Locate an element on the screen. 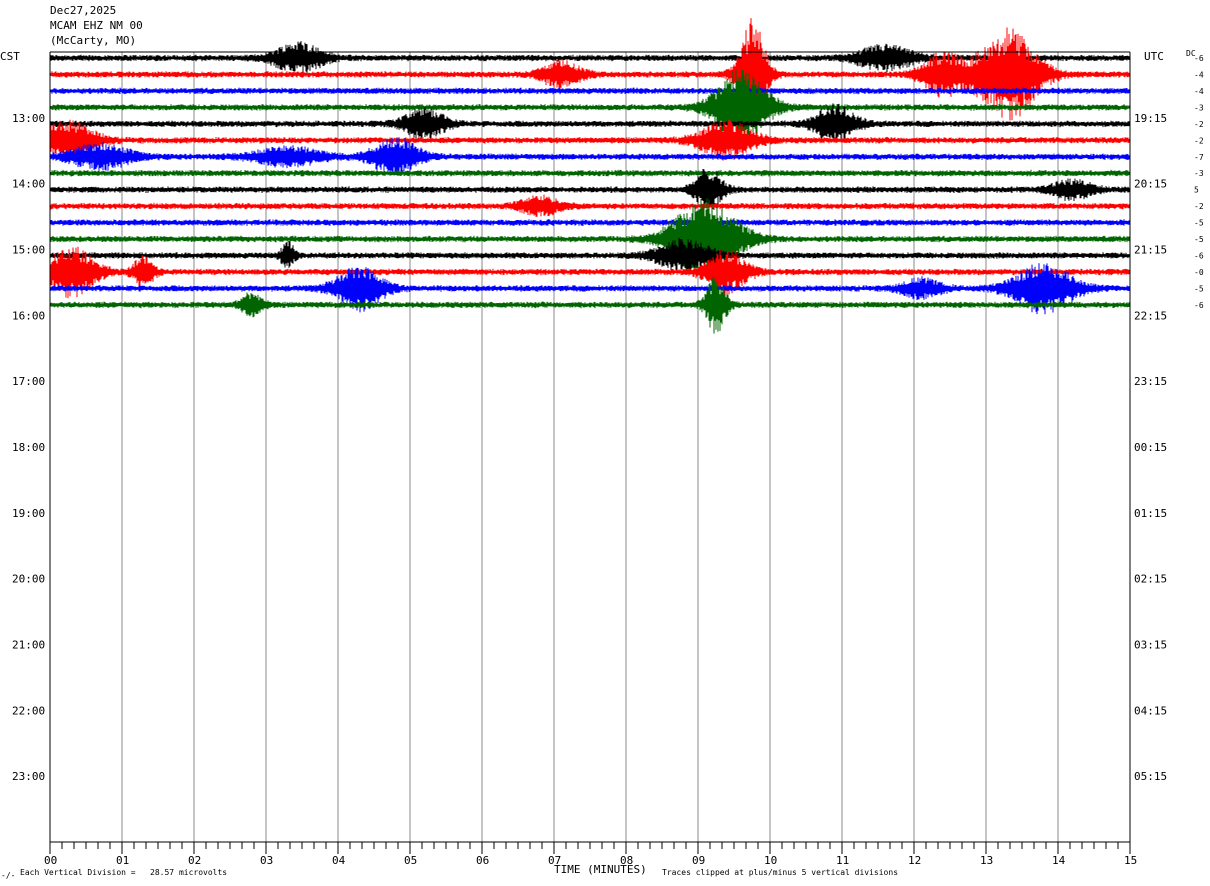  left-hour-label: 16:00 is located at coordinates (28, 315).